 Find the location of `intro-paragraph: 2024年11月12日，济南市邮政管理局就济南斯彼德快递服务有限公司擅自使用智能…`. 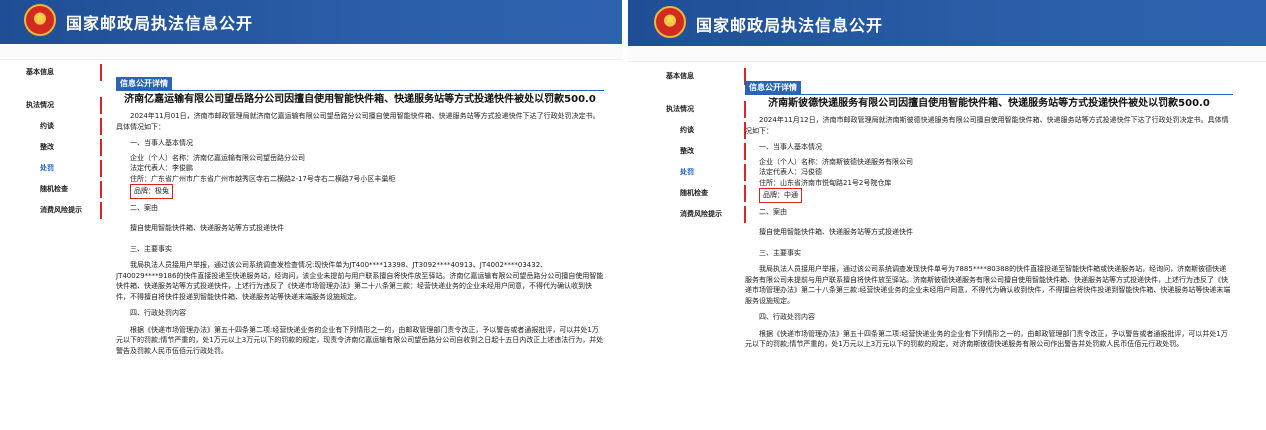

intro-paragraph: 2024年11月12日，济南市邮政管理局就济南斯彼德快递服务有限公司擅自使用智能… is located at coordinates (987, 125).